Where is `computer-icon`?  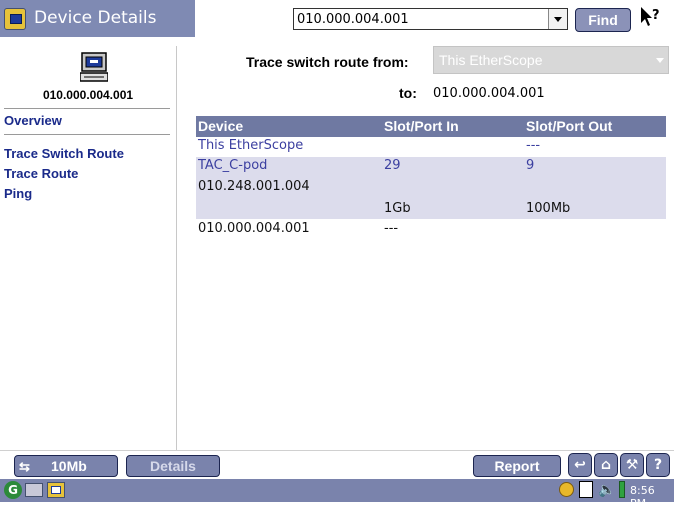 computer-icon is located at coordinates (94, 67).